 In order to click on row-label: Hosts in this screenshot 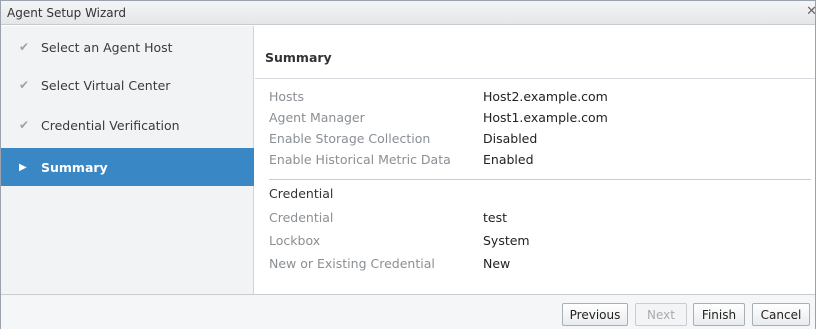, I will do `click(286, 96)`.